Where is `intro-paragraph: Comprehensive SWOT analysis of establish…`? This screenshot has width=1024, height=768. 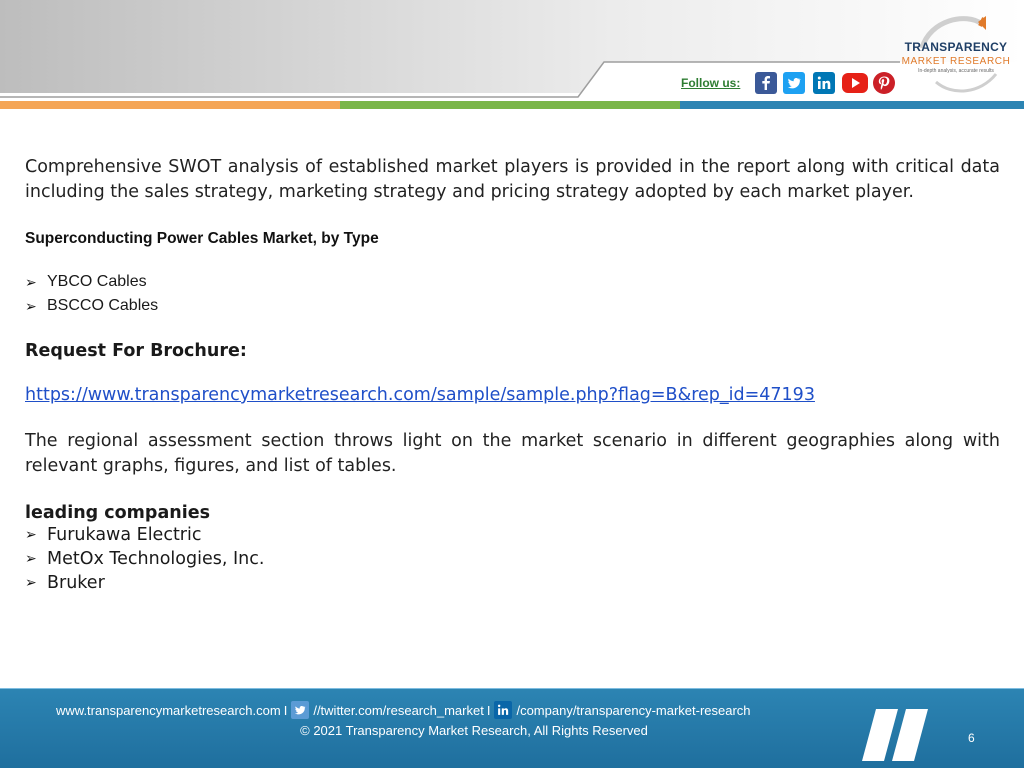
intro-paragraph: Comprehensive SWOT analysis of establish… is located at coordinates (512, 179).